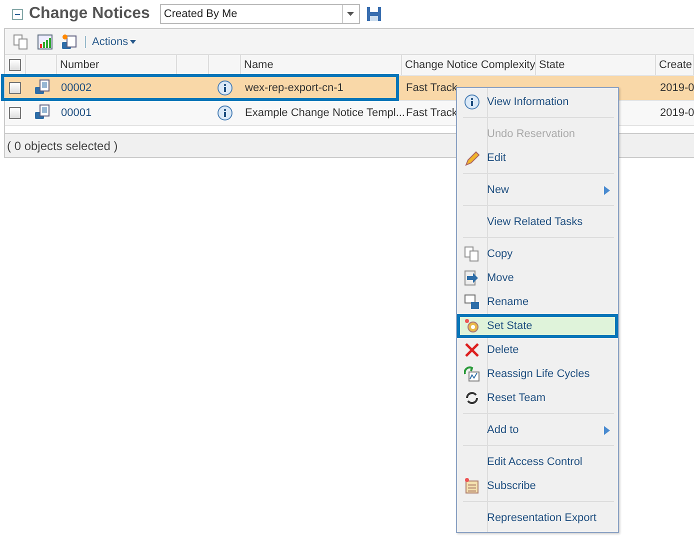 This screenshot has width=694, height=545. Describe the element at coordinates (596, 65) in the screenshot. I see `column-header: State` at that location.